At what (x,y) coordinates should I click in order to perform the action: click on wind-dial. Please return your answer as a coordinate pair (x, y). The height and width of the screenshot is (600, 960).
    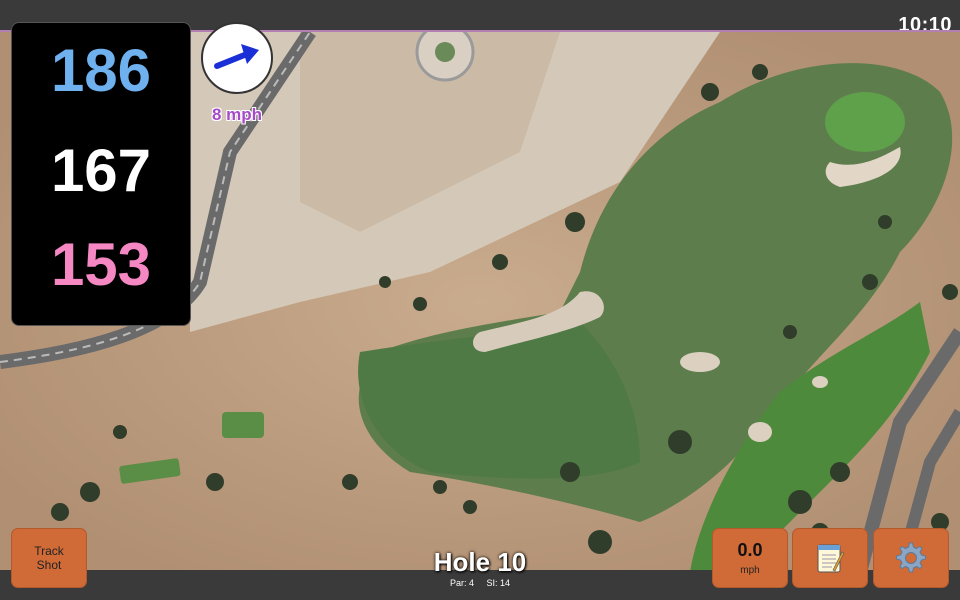
    Looking at the image, I should click on (237, 58).